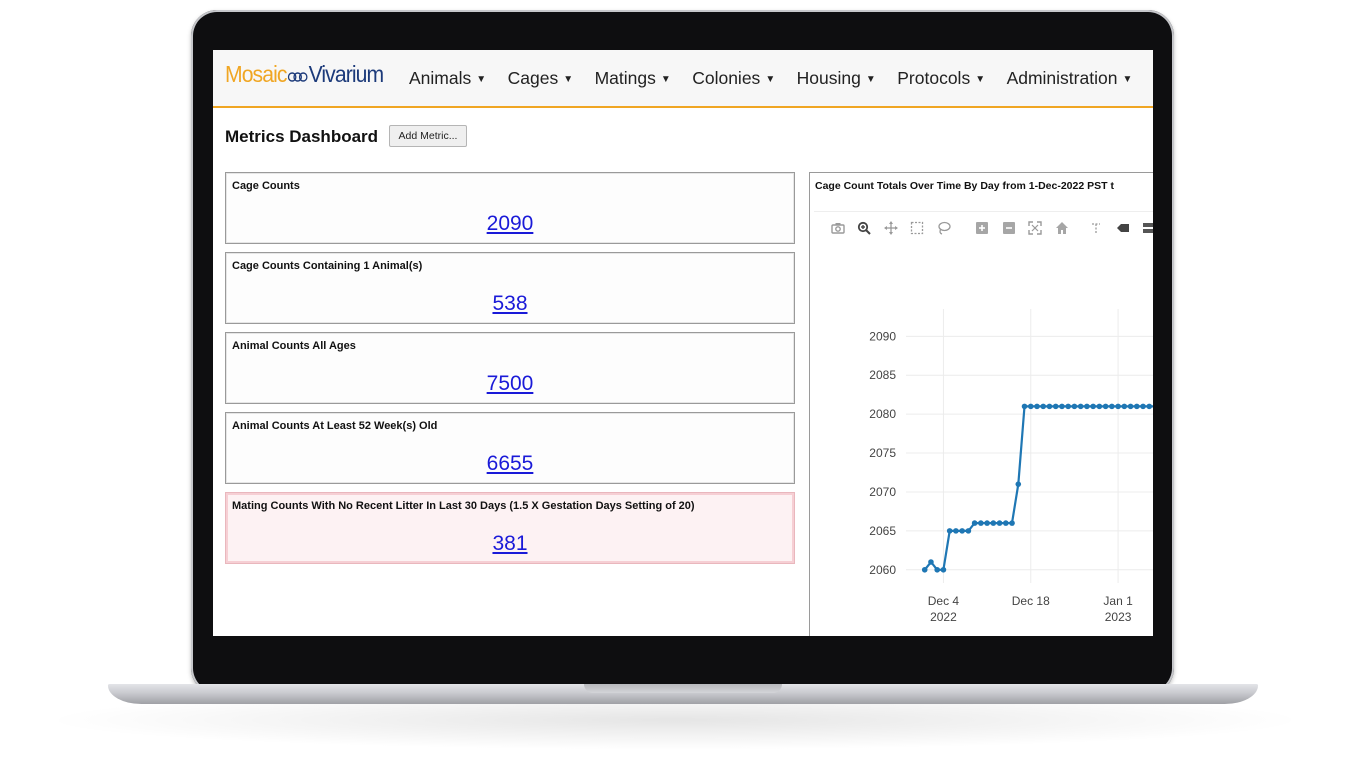  I want to click on metric-title: Animal Counts At Least 52 Week(s) Old, so click(335, 426).